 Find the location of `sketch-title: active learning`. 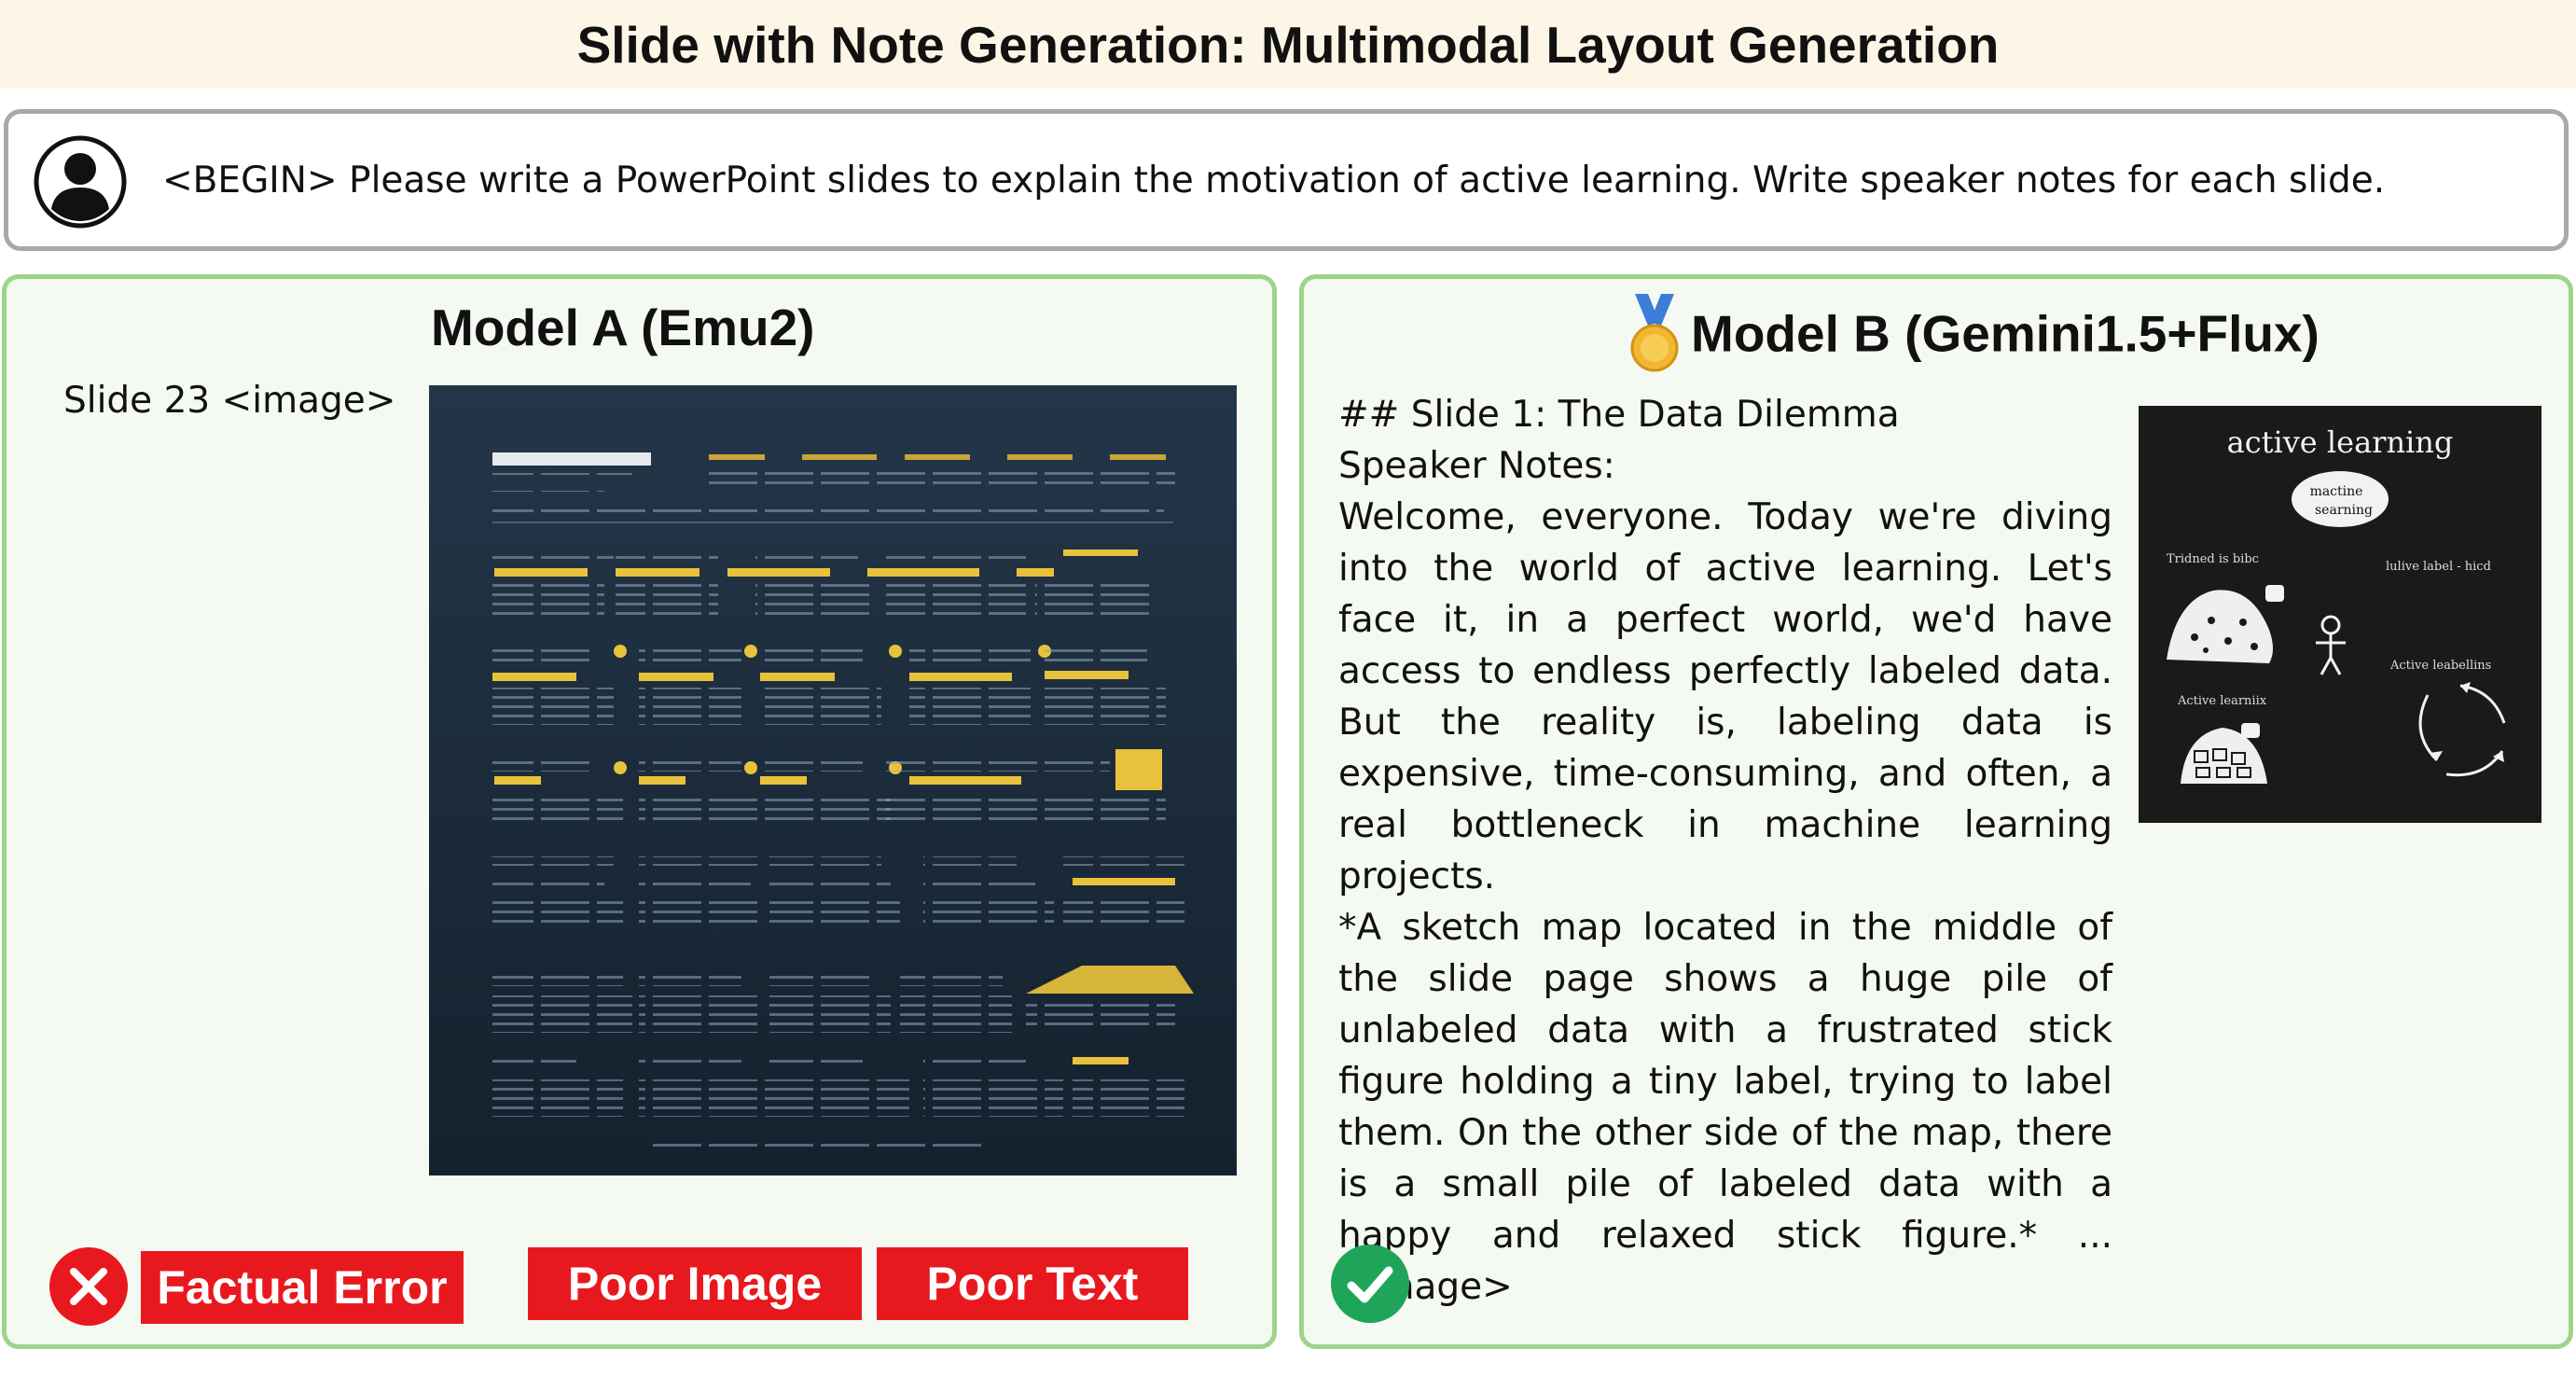

sketch-title: active learning is located at coordinates (2340, 442).